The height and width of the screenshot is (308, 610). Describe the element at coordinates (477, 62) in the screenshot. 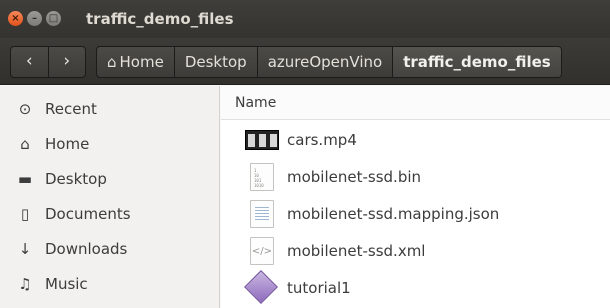

I see `breadcrumb-traffic-demo-files: traffic_demo_files` at that location.